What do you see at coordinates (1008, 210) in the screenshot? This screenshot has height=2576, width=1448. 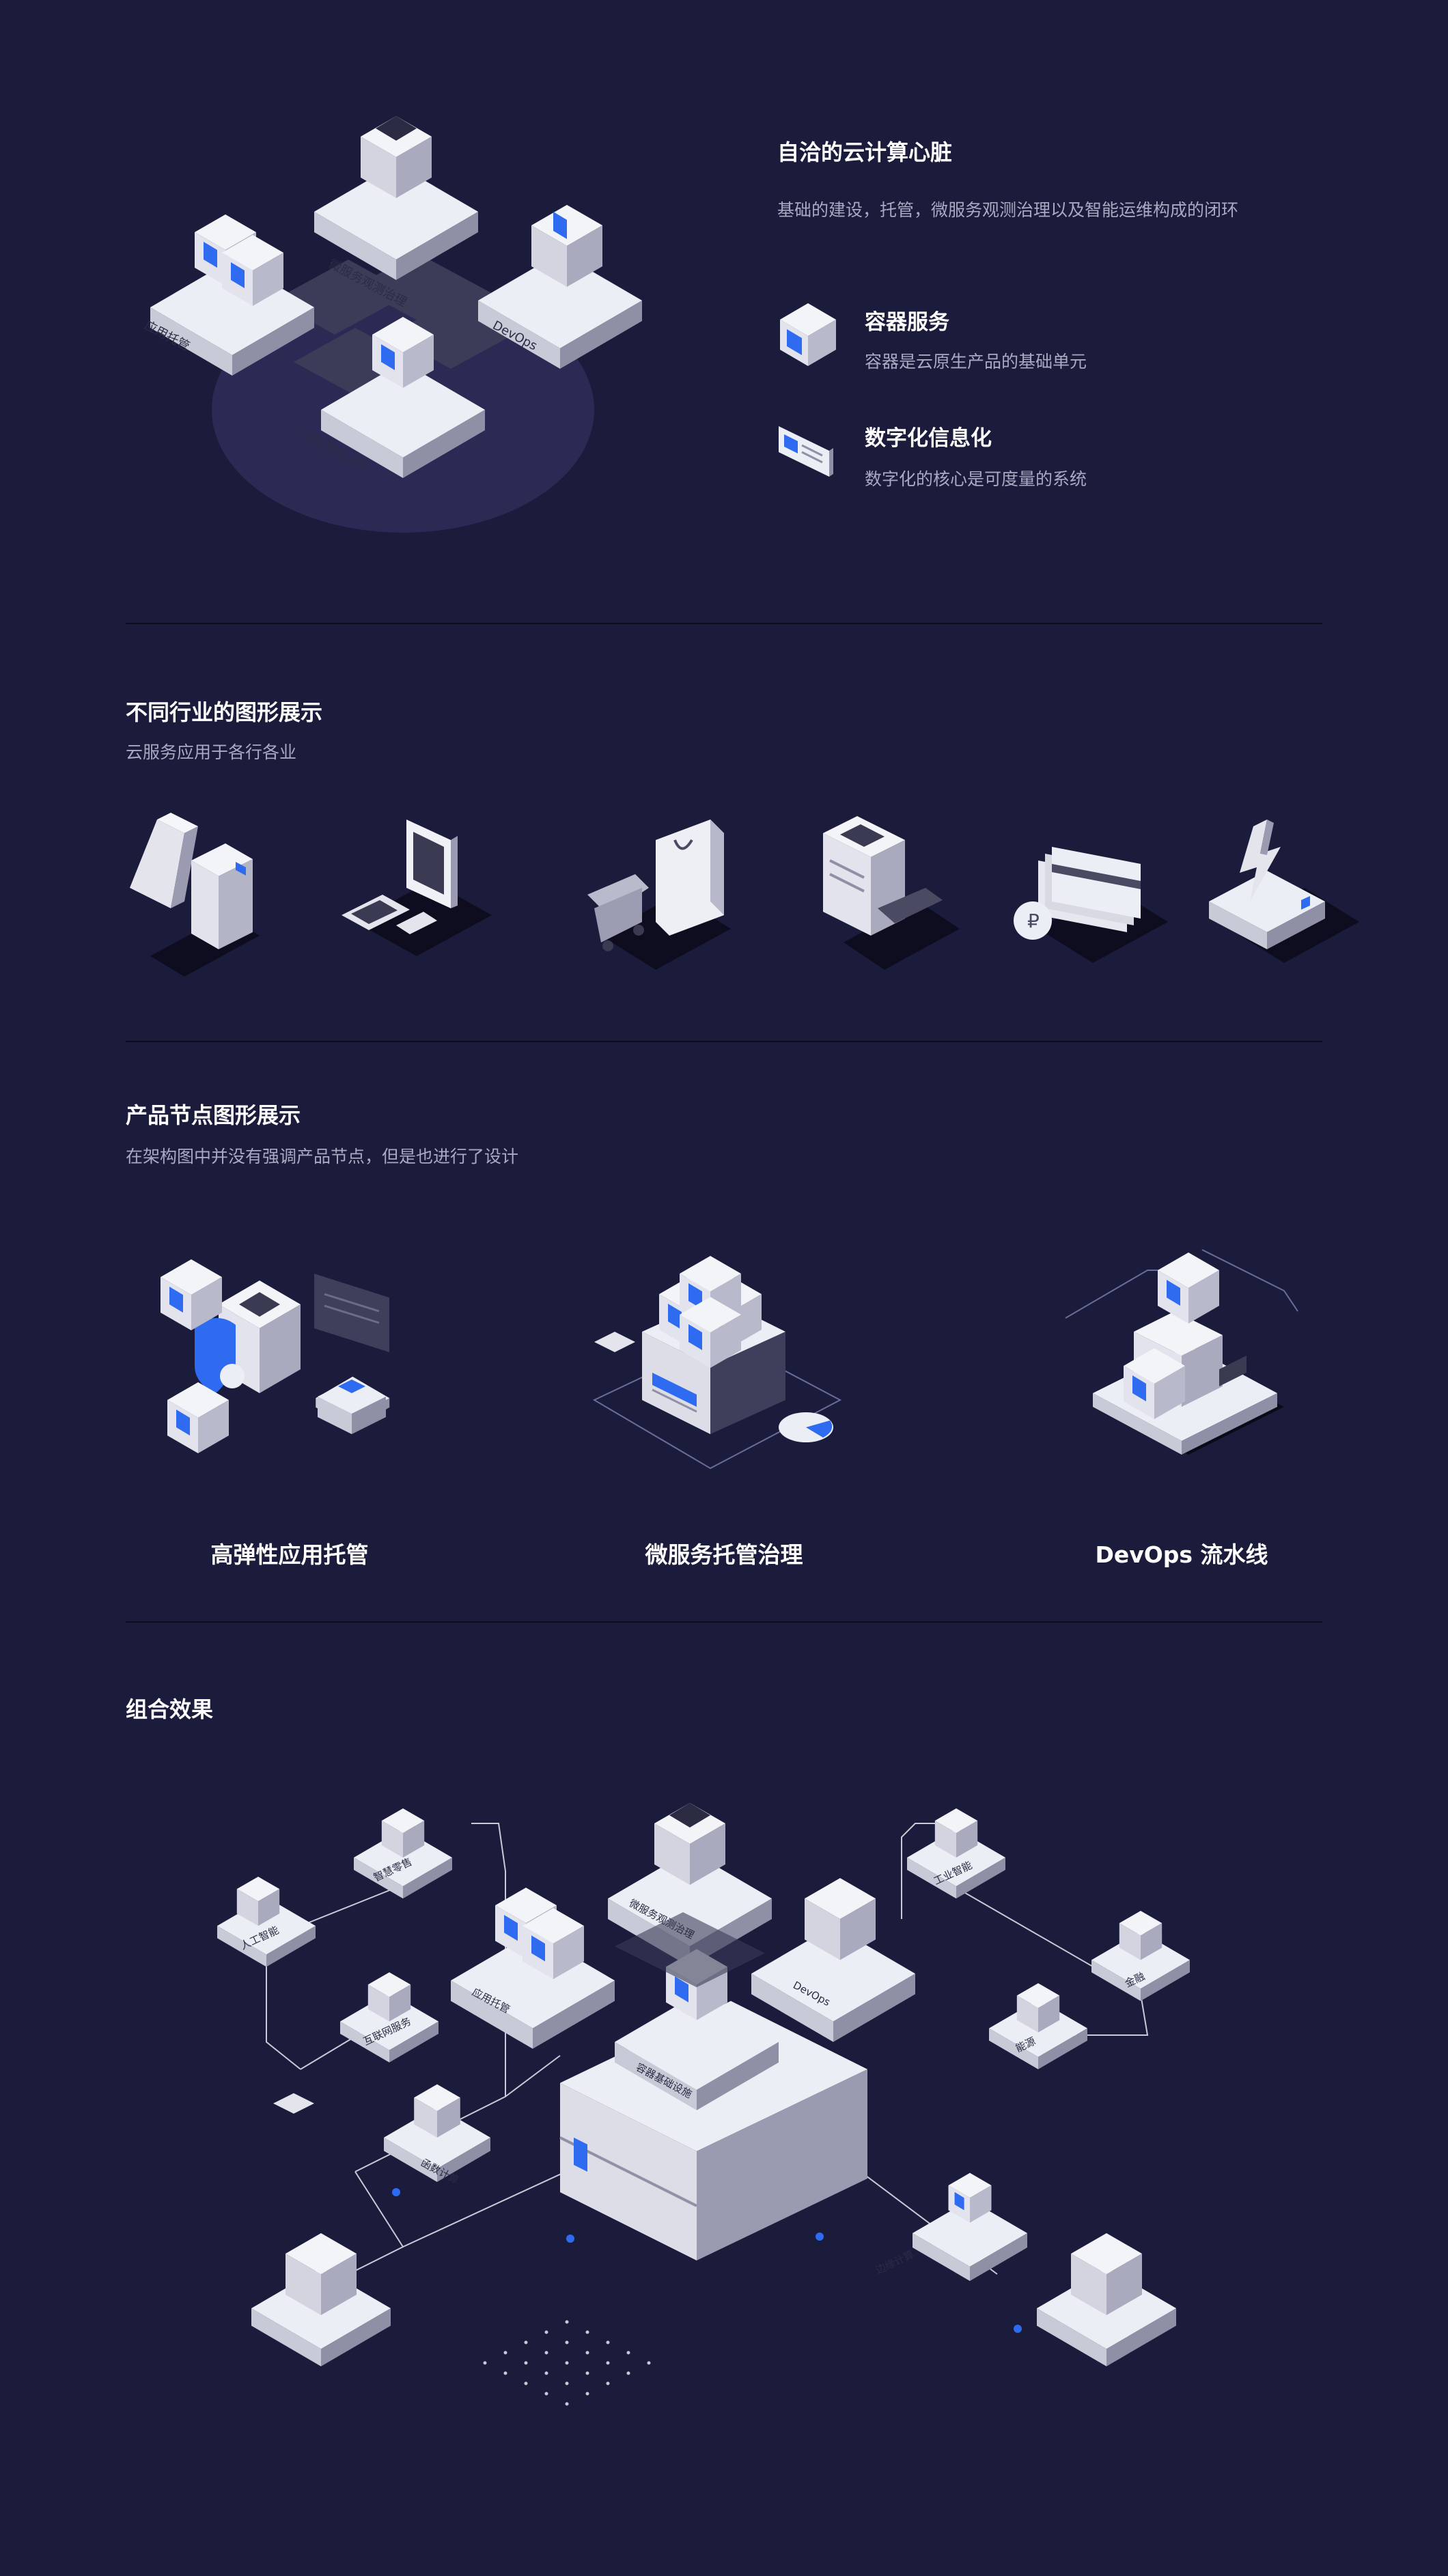 I see `section1-subtitle: 基础的建设，托管，微服务观测治理以及智能运维构成的闭环` at bounding box center [1008, 210].